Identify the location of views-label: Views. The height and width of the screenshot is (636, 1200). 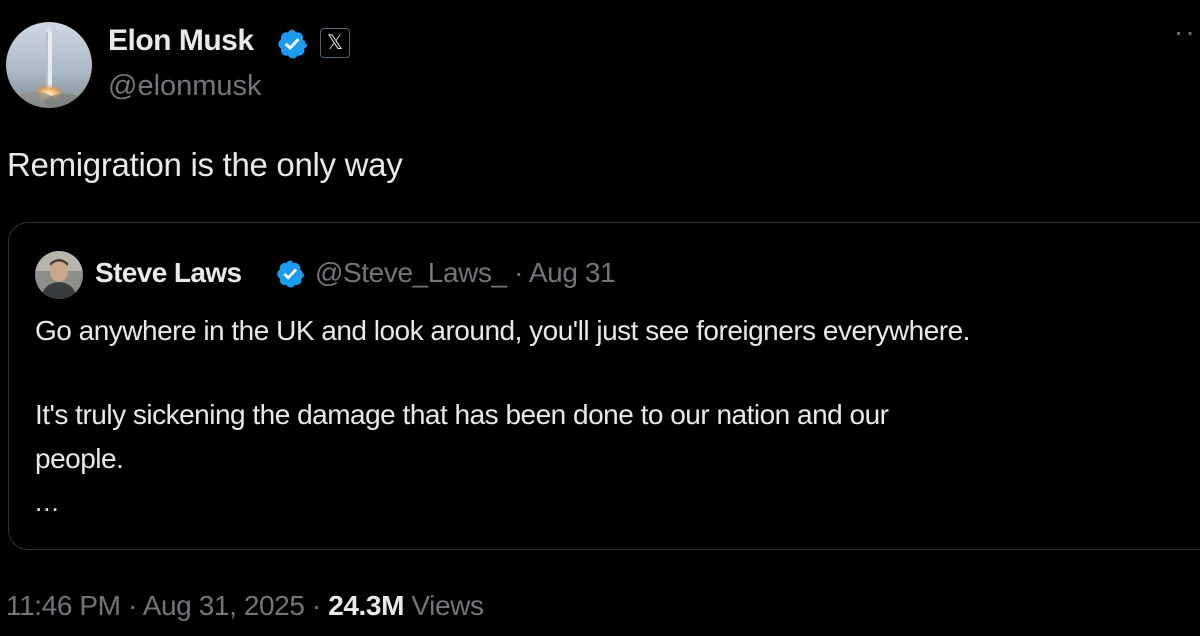
(444, 605).